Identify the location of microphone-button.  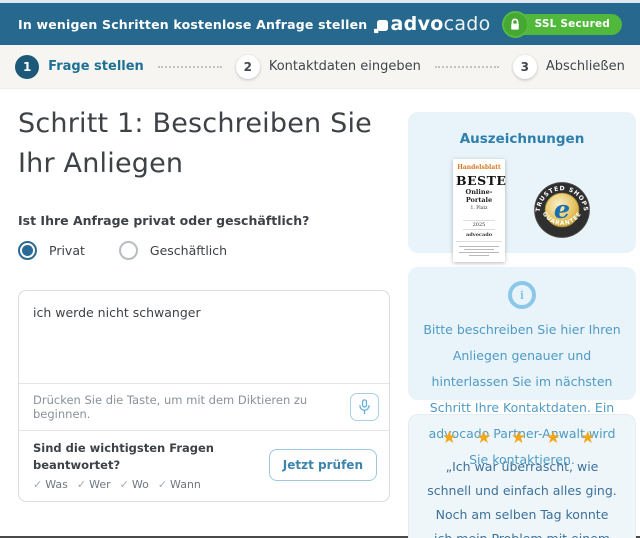
(364, 407).